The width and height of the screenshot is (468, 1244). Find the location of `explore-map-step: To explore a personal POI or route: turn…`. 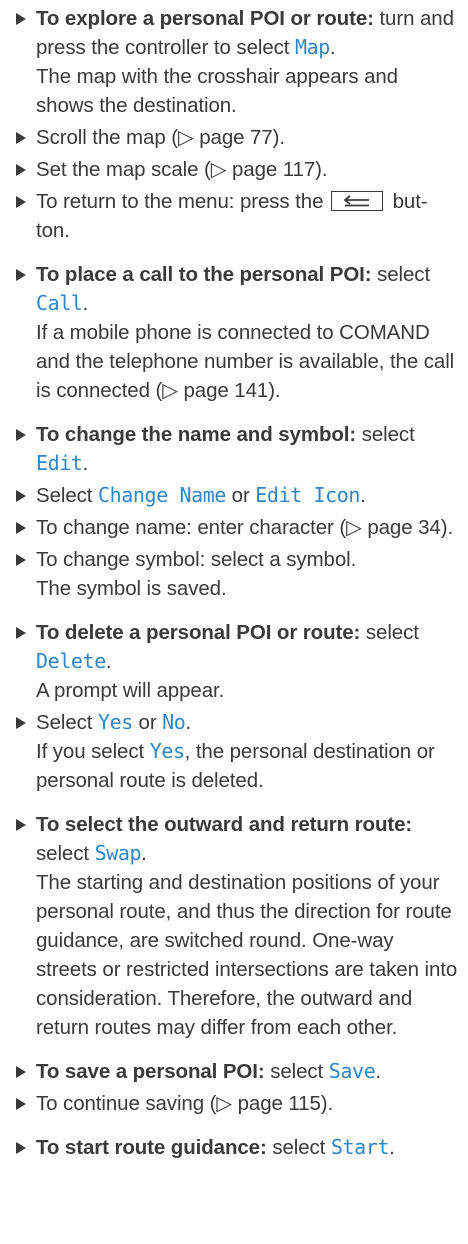

explore-map-step: To explore a personal POI or route: turn… is located at coordinates (237, 62).